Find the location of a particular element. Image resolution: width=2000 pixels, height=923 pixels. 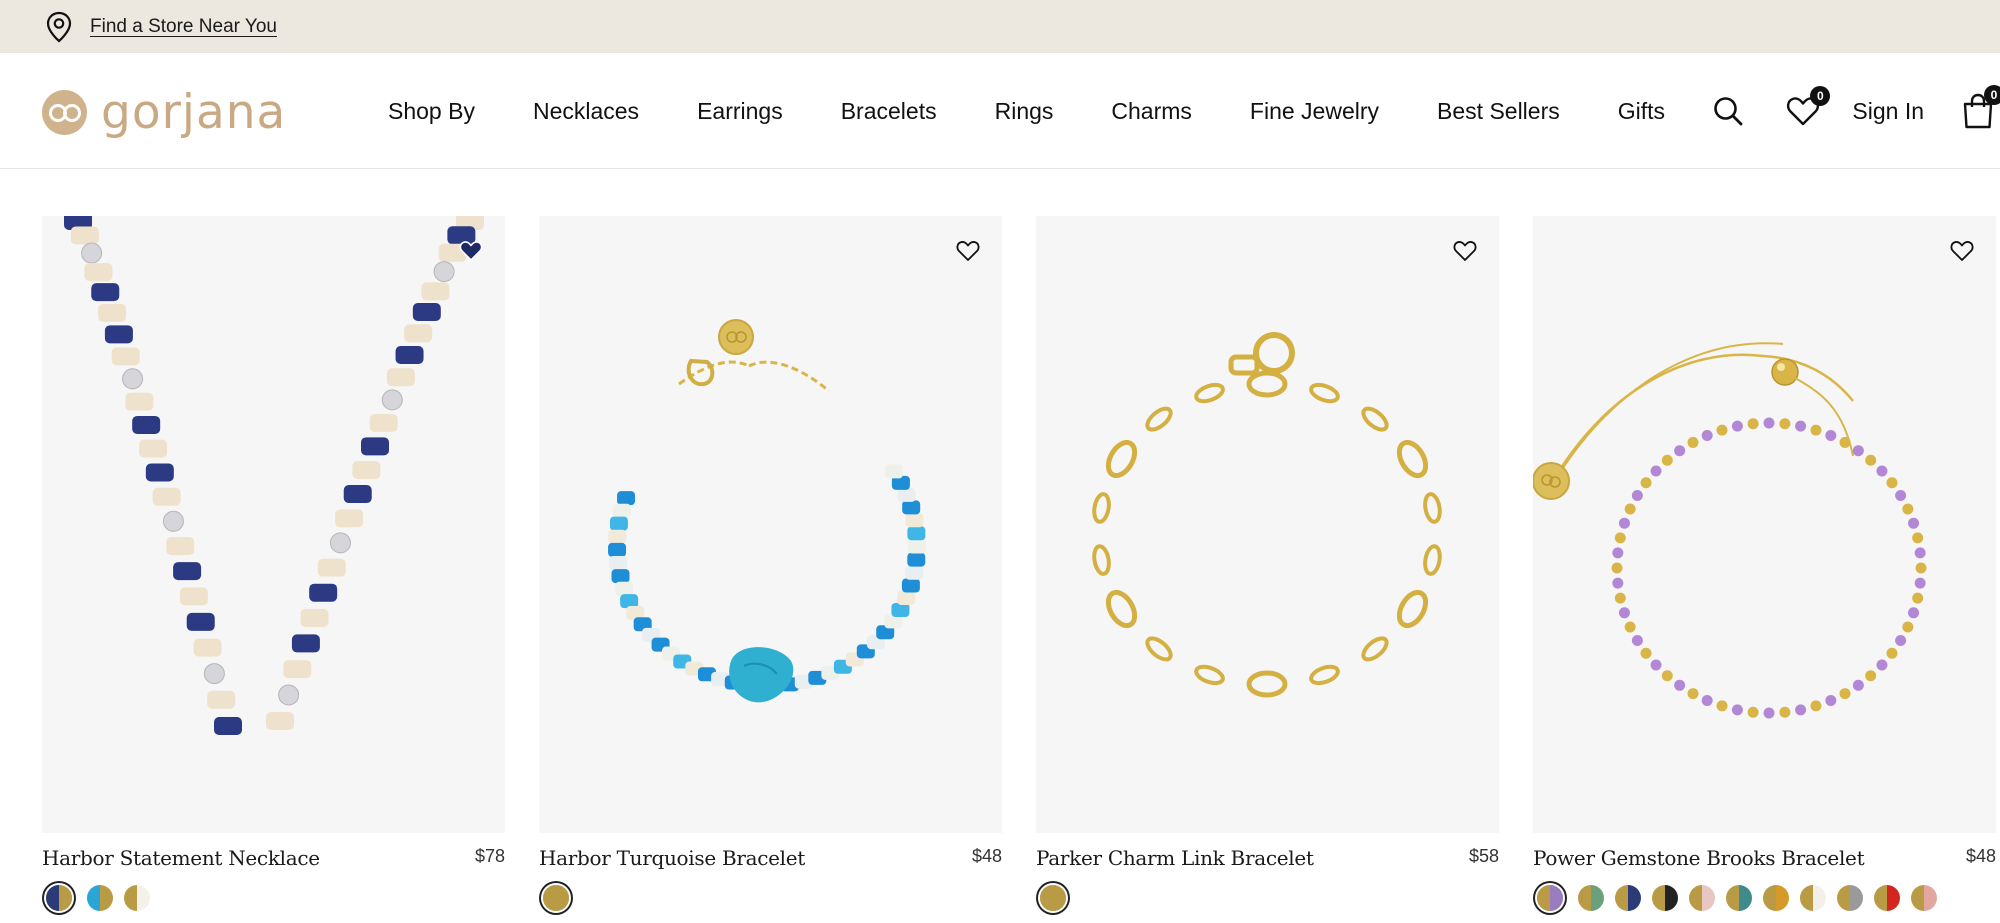

nav-charms: Charms is located at coordinates (1151, 111).